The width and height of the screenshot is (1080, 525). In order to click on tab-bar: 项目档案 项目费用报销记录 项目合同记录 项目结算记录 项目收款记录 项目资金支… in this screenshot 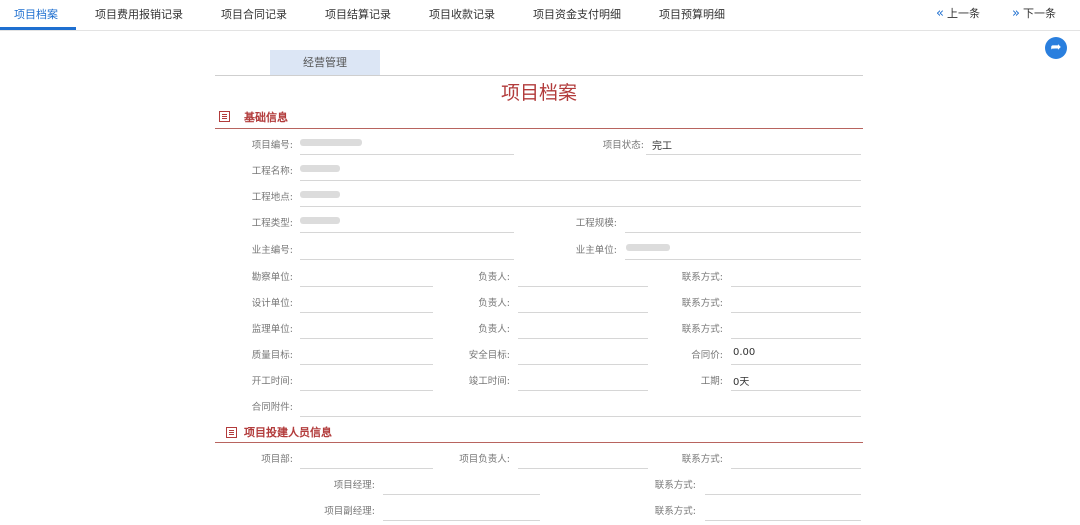, I will do `click(540, 15)`.